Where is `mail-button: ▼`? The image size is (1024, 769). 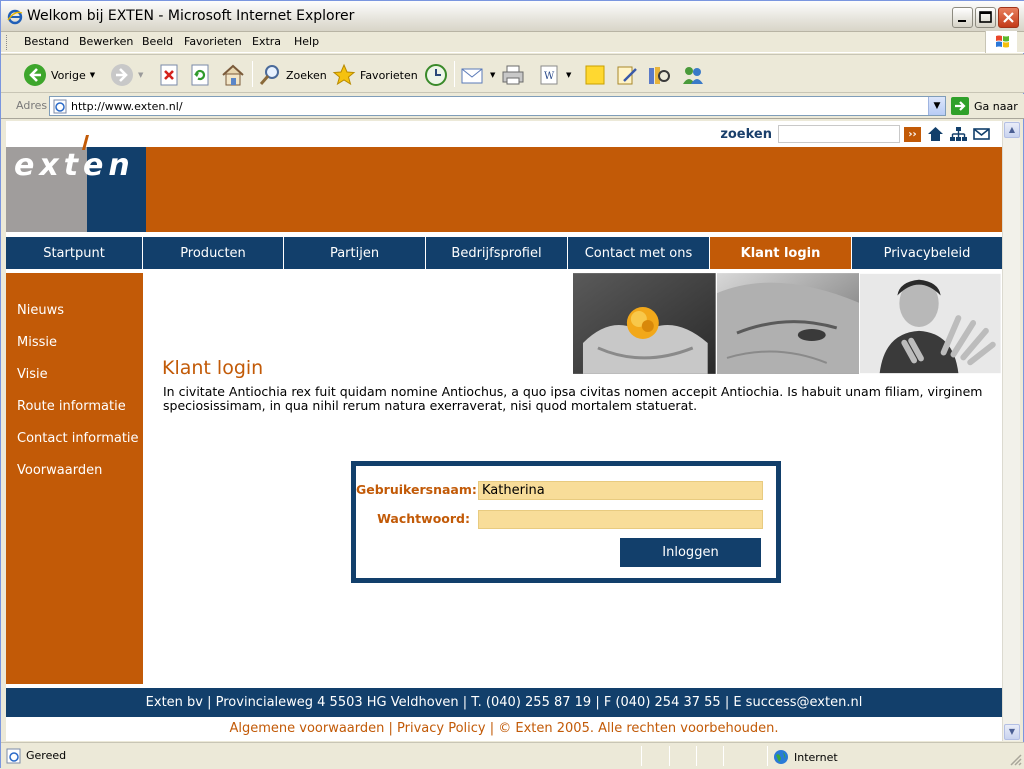
mail-button: ▼ is located at coordinates (477, 75).